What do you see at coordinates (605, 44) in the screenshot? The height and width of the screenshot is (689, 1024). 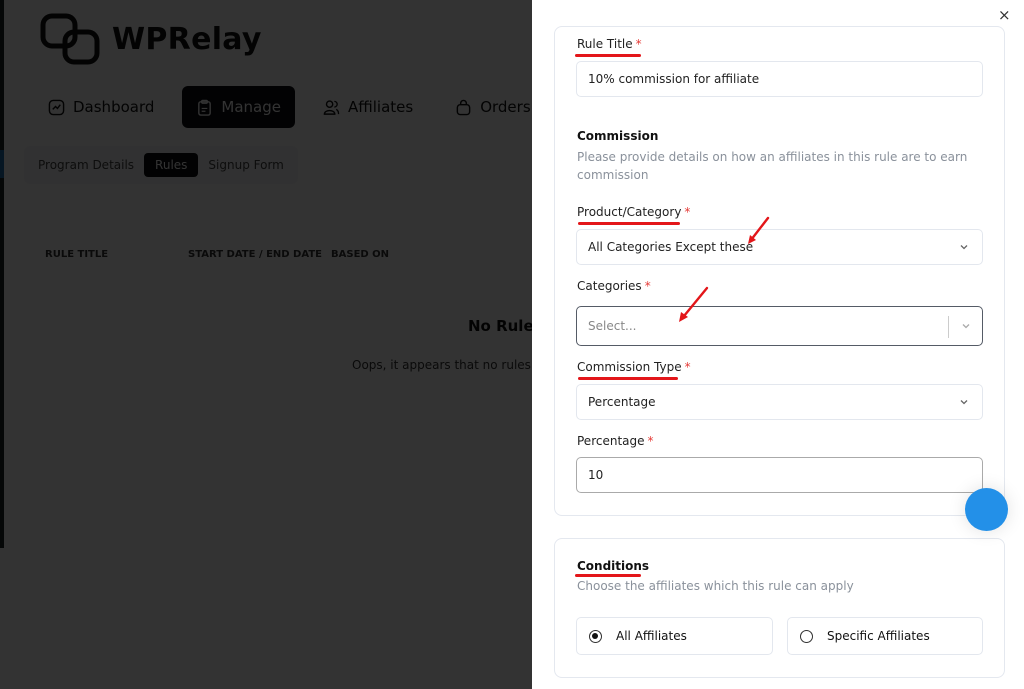 I see `label-text: Rule Title` at bounding box center [605, 44].